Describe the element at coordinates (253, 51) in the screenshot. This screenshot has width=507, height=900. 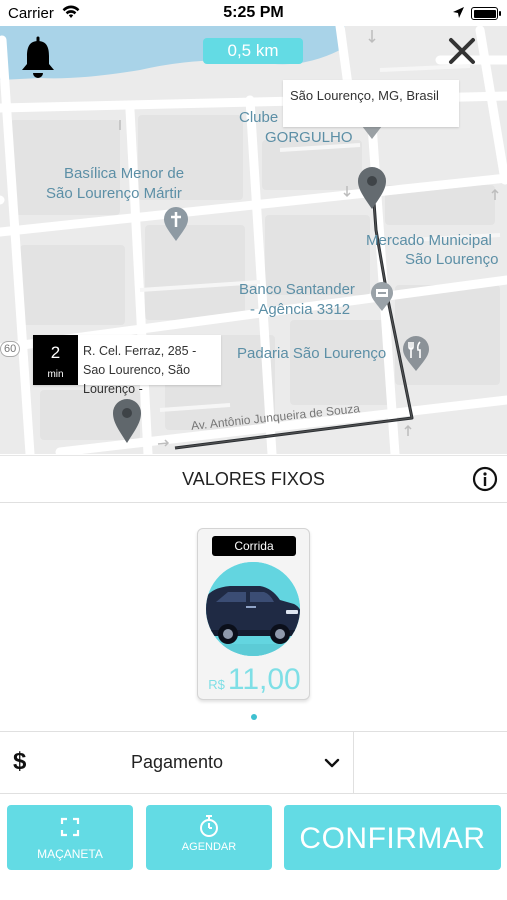
I see `distance-badge: 0,5 km` at that location.